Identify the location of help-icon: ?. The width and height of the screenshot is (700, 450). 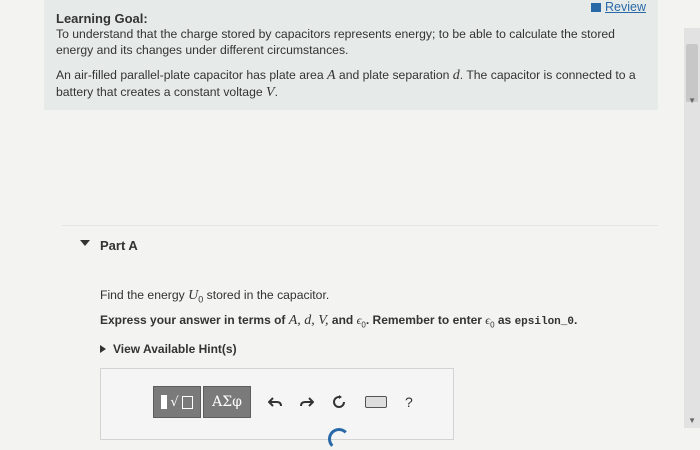
(409, 402).